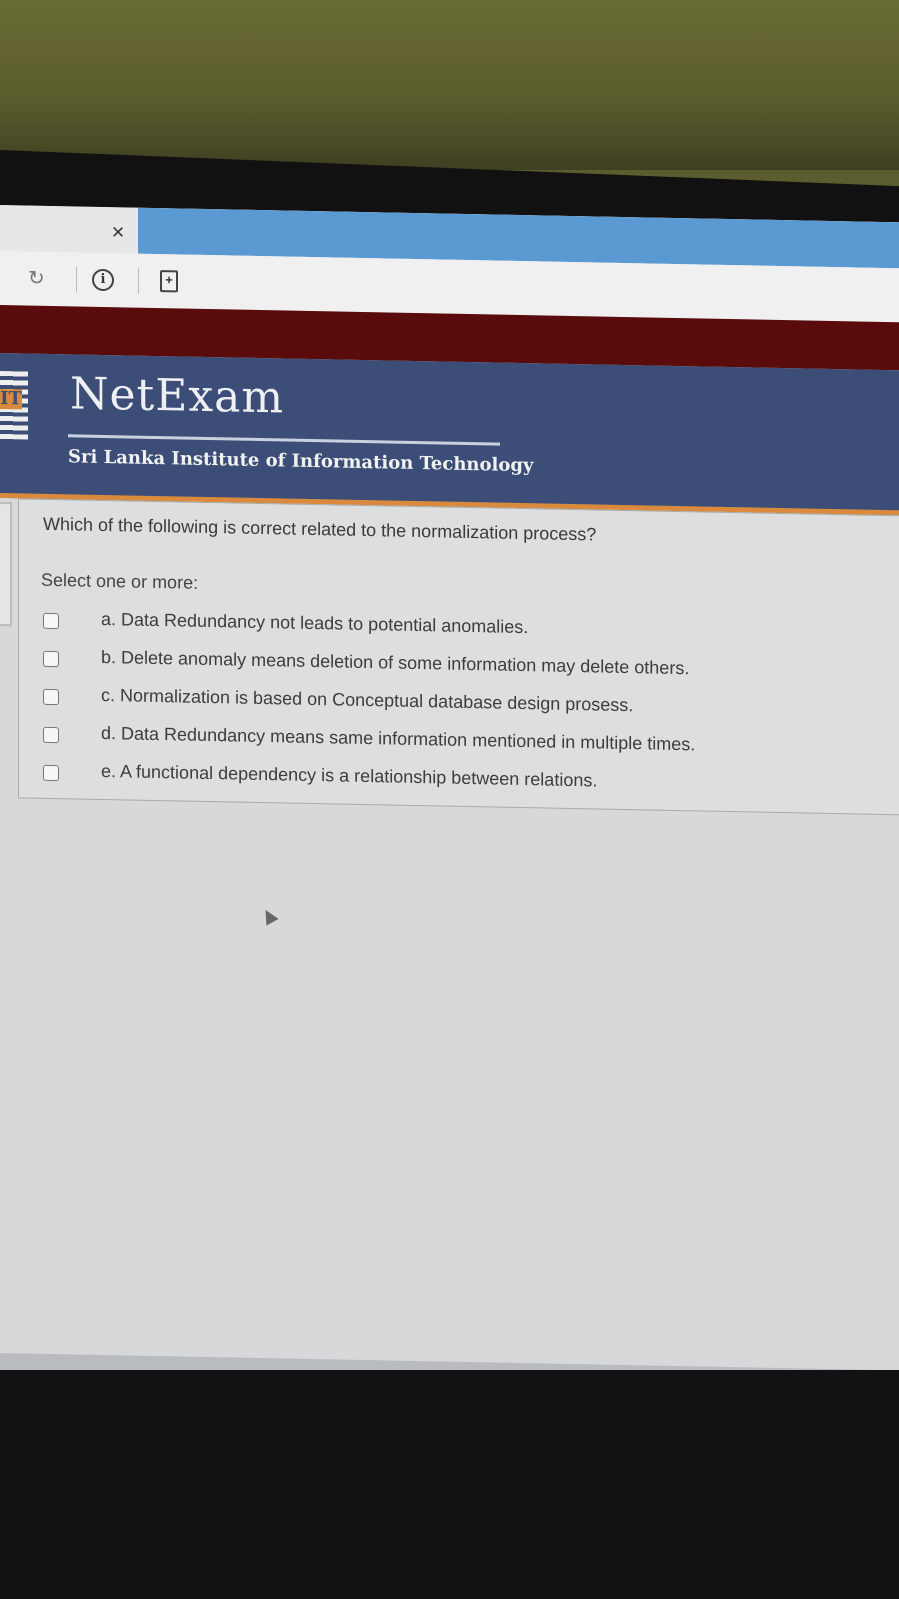 This screenshot has height=1599, width=899. Describe the element at coordinates (11, 399) in the screenshot. I see `logo-letters: IT` at that location.